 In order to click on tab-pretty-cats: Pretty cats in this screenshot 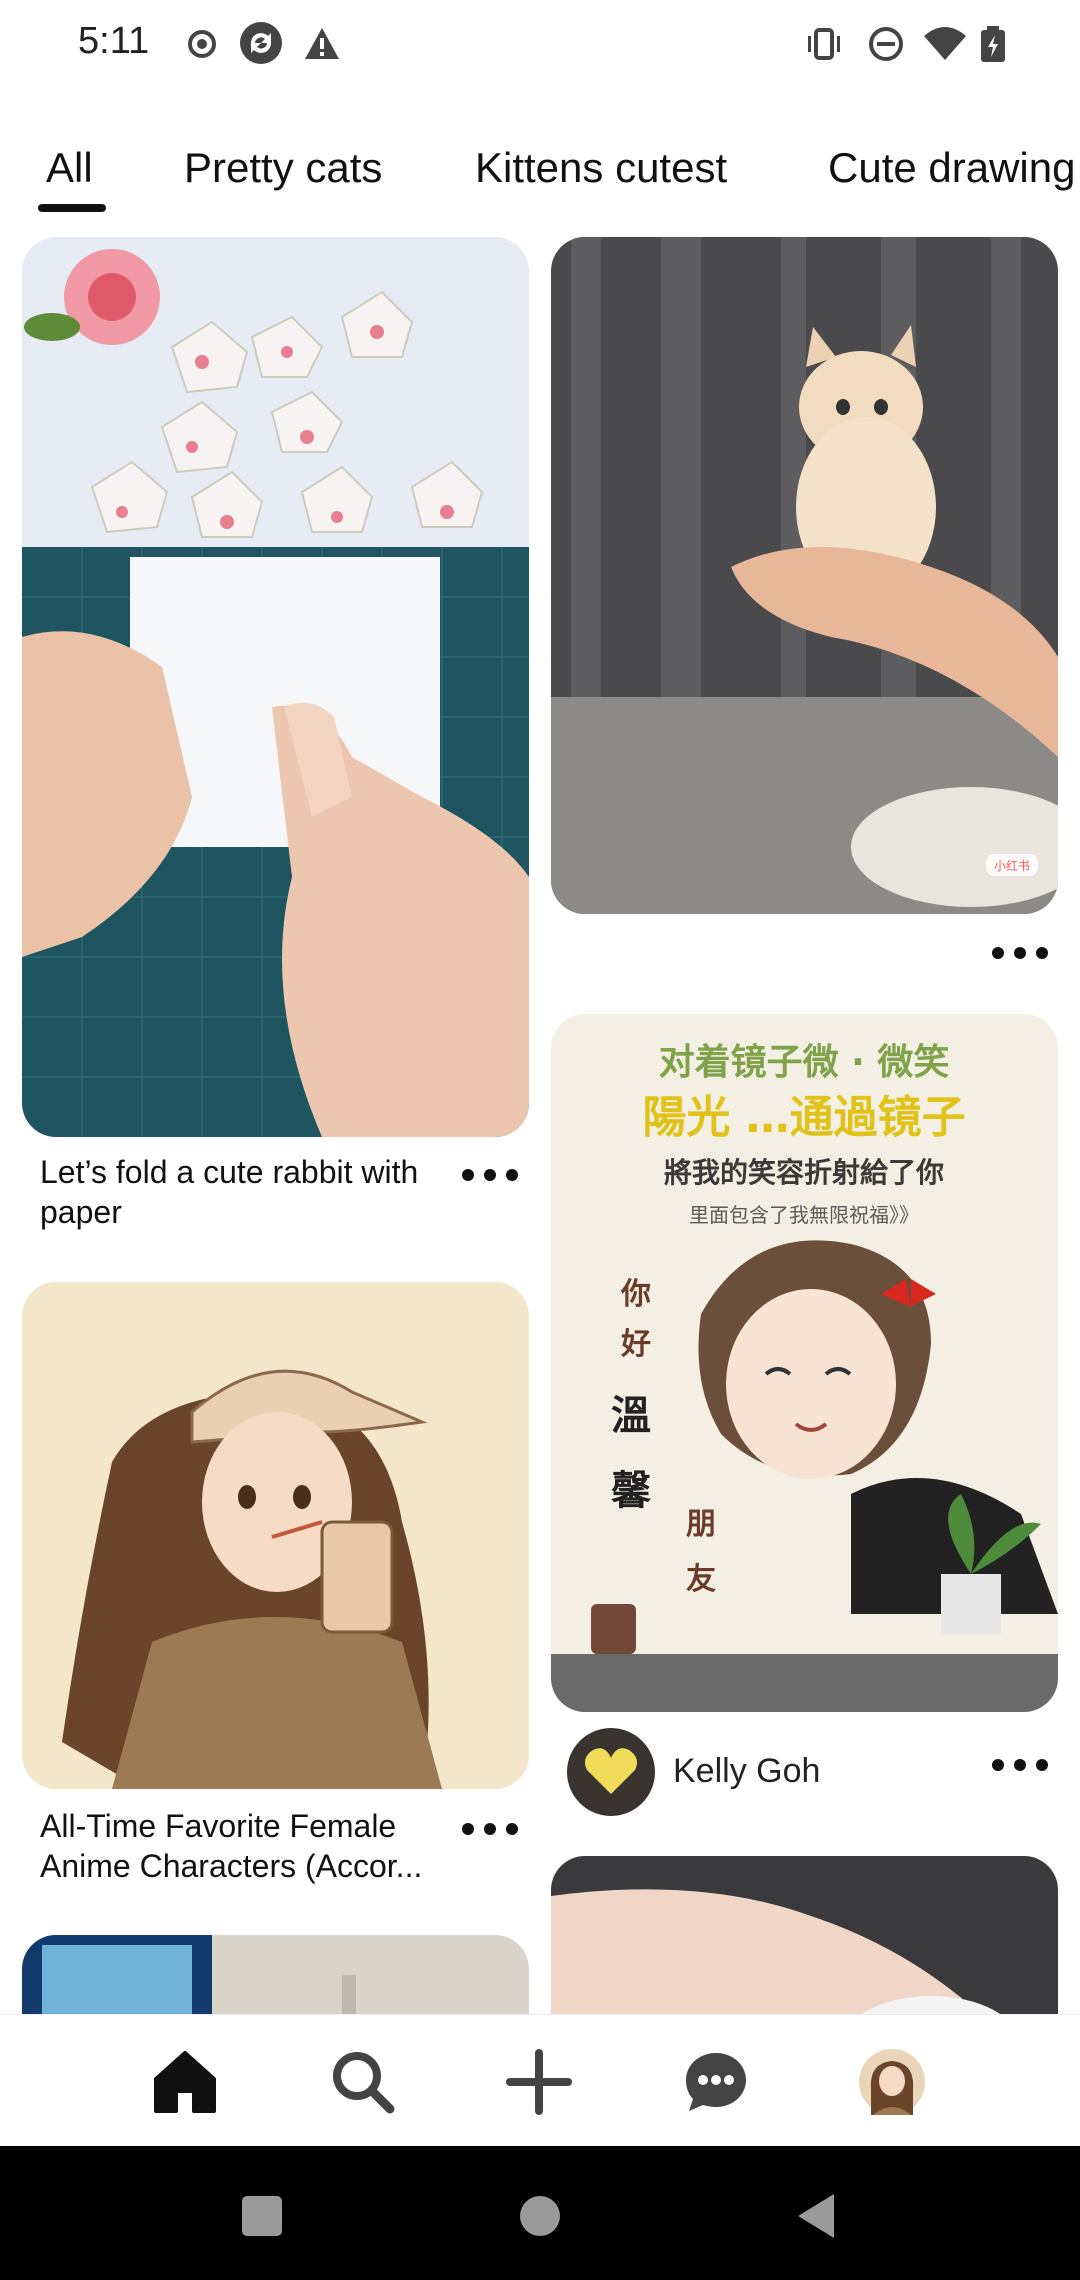, I will do `click(283, 168)`.